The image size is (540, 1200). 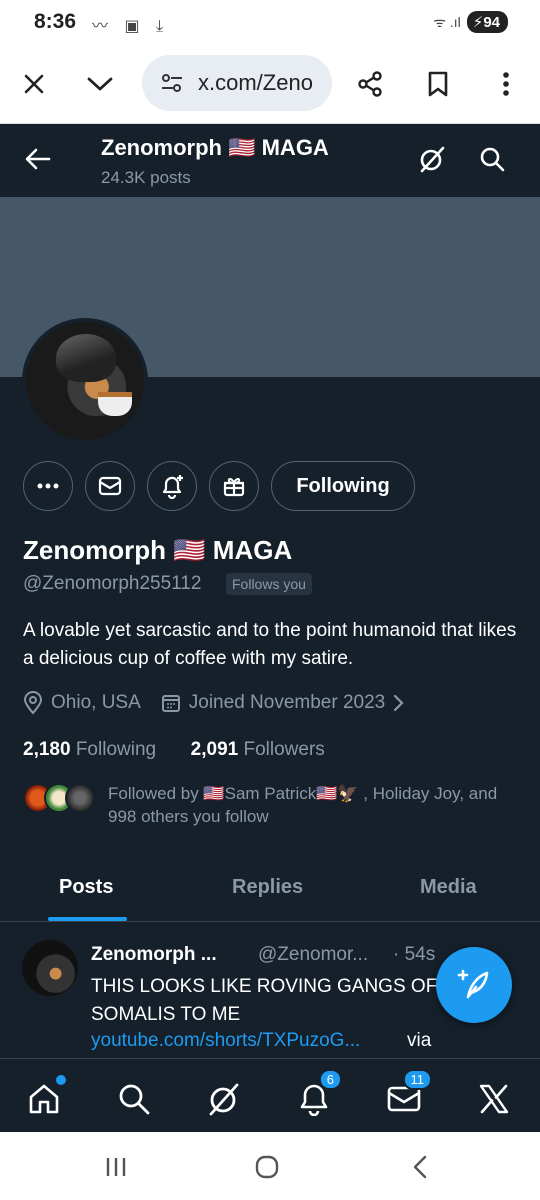 I want to click on profile-name: Zenomorph 🇺🇸 MAGA, so click(x=158, y=550).